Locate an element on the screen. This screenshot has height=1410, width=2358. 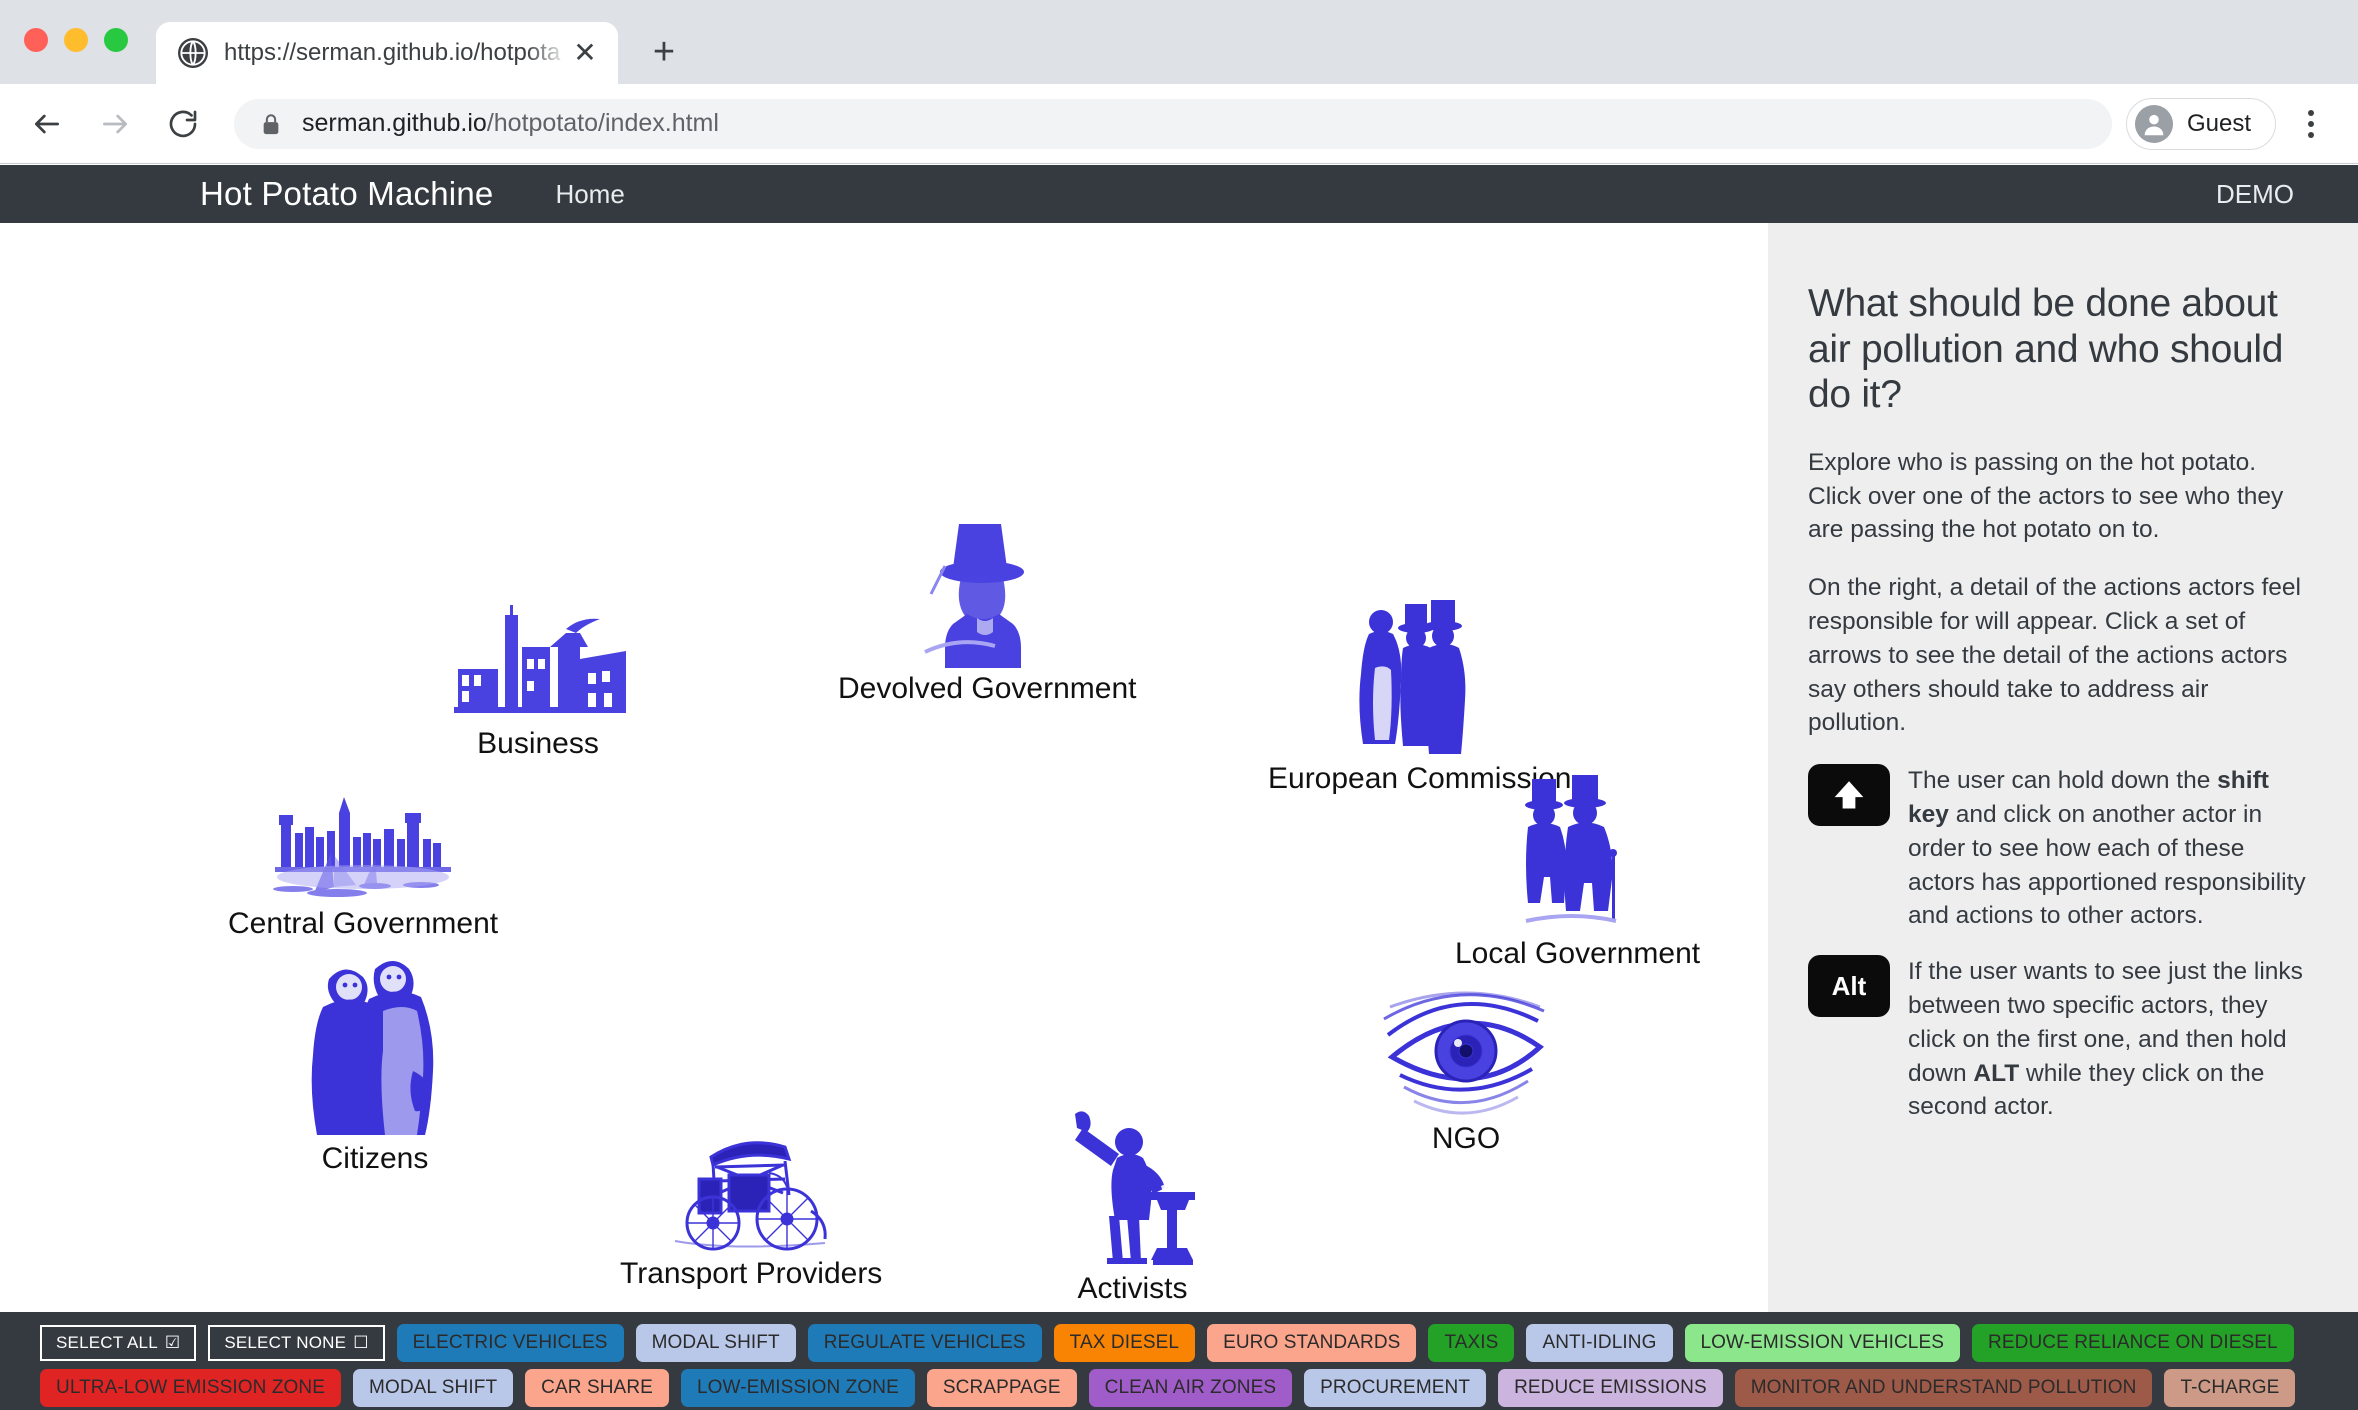
actor-local-government: Local Government is located at coordinates (1577, 872).